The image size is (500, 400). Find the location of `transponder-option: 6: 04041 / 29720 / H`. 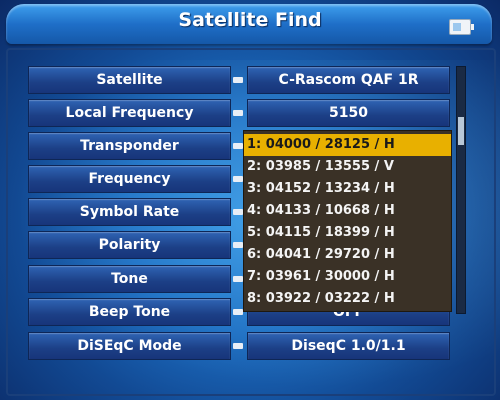

transponder-option: 6: 04041 / 29720 / H is located at coordinates (347, 255).